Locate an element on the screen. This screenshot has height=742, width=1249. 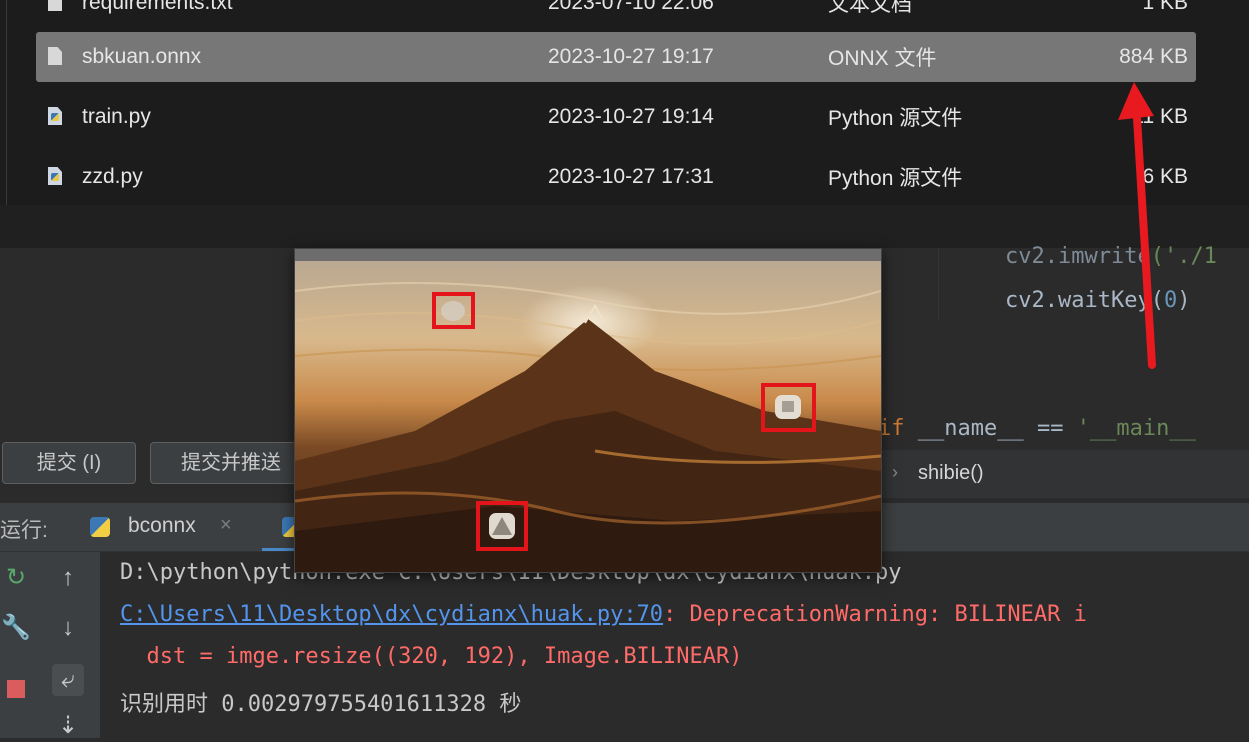
run-tab-active is located at coordinates (155, 527).